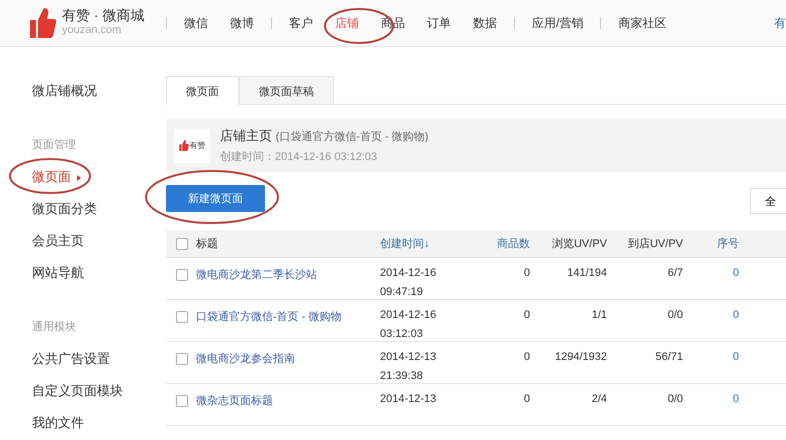 The height and width of the screenshot is (440, 786). What do you see at coordinates (182, 244) in the screenshot?
I see `select-all-checkbox` at bounding box center [182, 244].